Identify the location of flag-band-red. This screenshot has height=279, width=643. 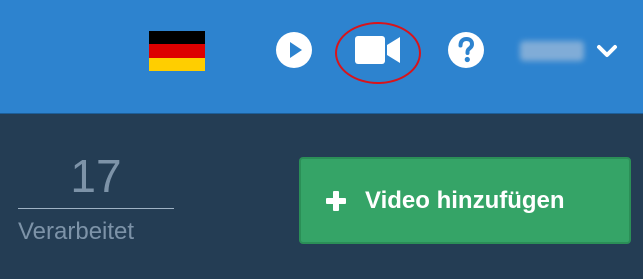
(177, 51).